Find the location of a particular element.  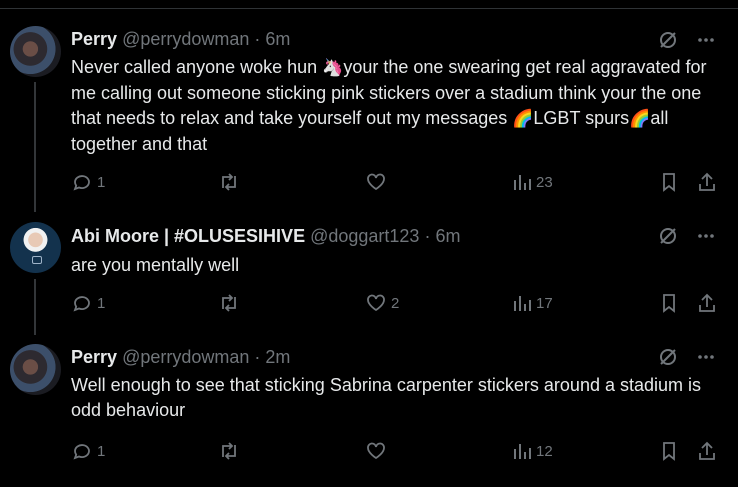

views-count: 17 is located at coordinates (544, 303).